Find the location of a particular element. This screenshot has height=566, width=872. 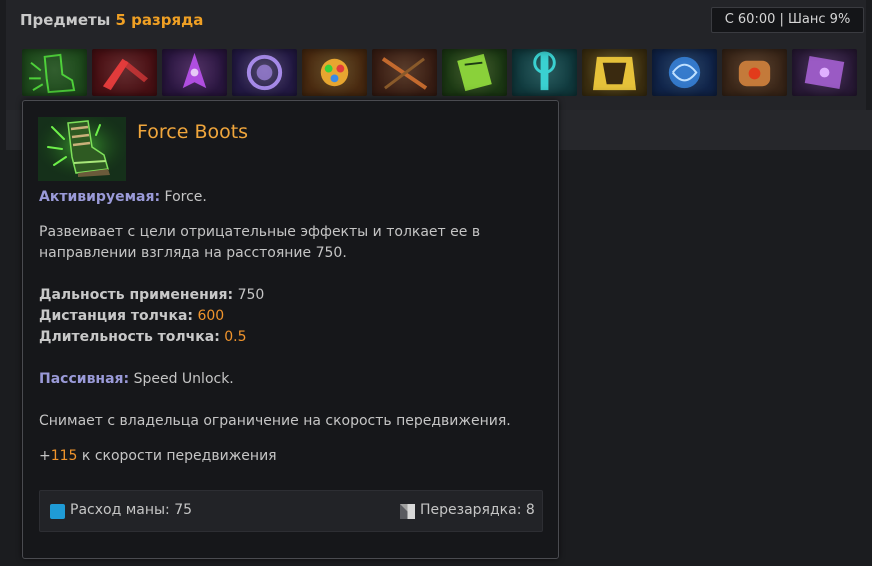

cooldown-icon is located at coordinates (407, 511).